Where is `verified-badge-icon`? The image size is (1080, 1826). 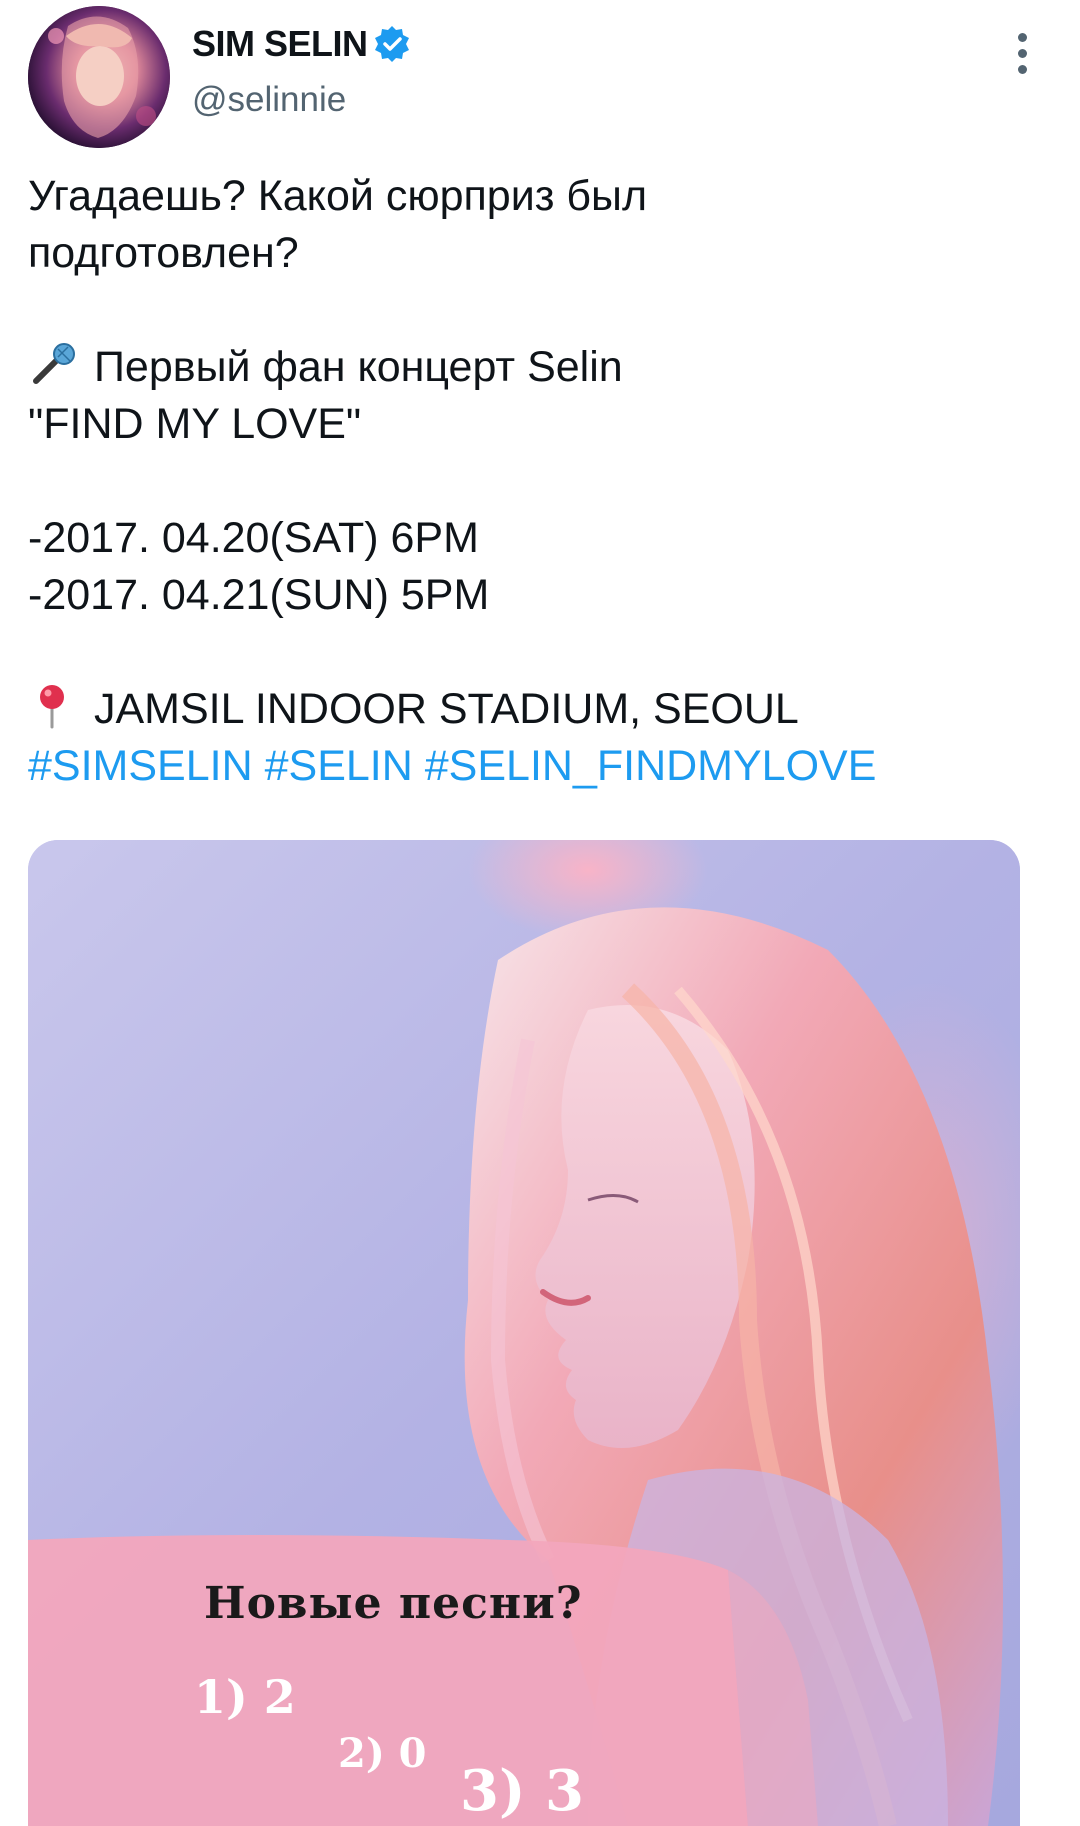
verified-badge-icon is located at coordinates (392, 44).